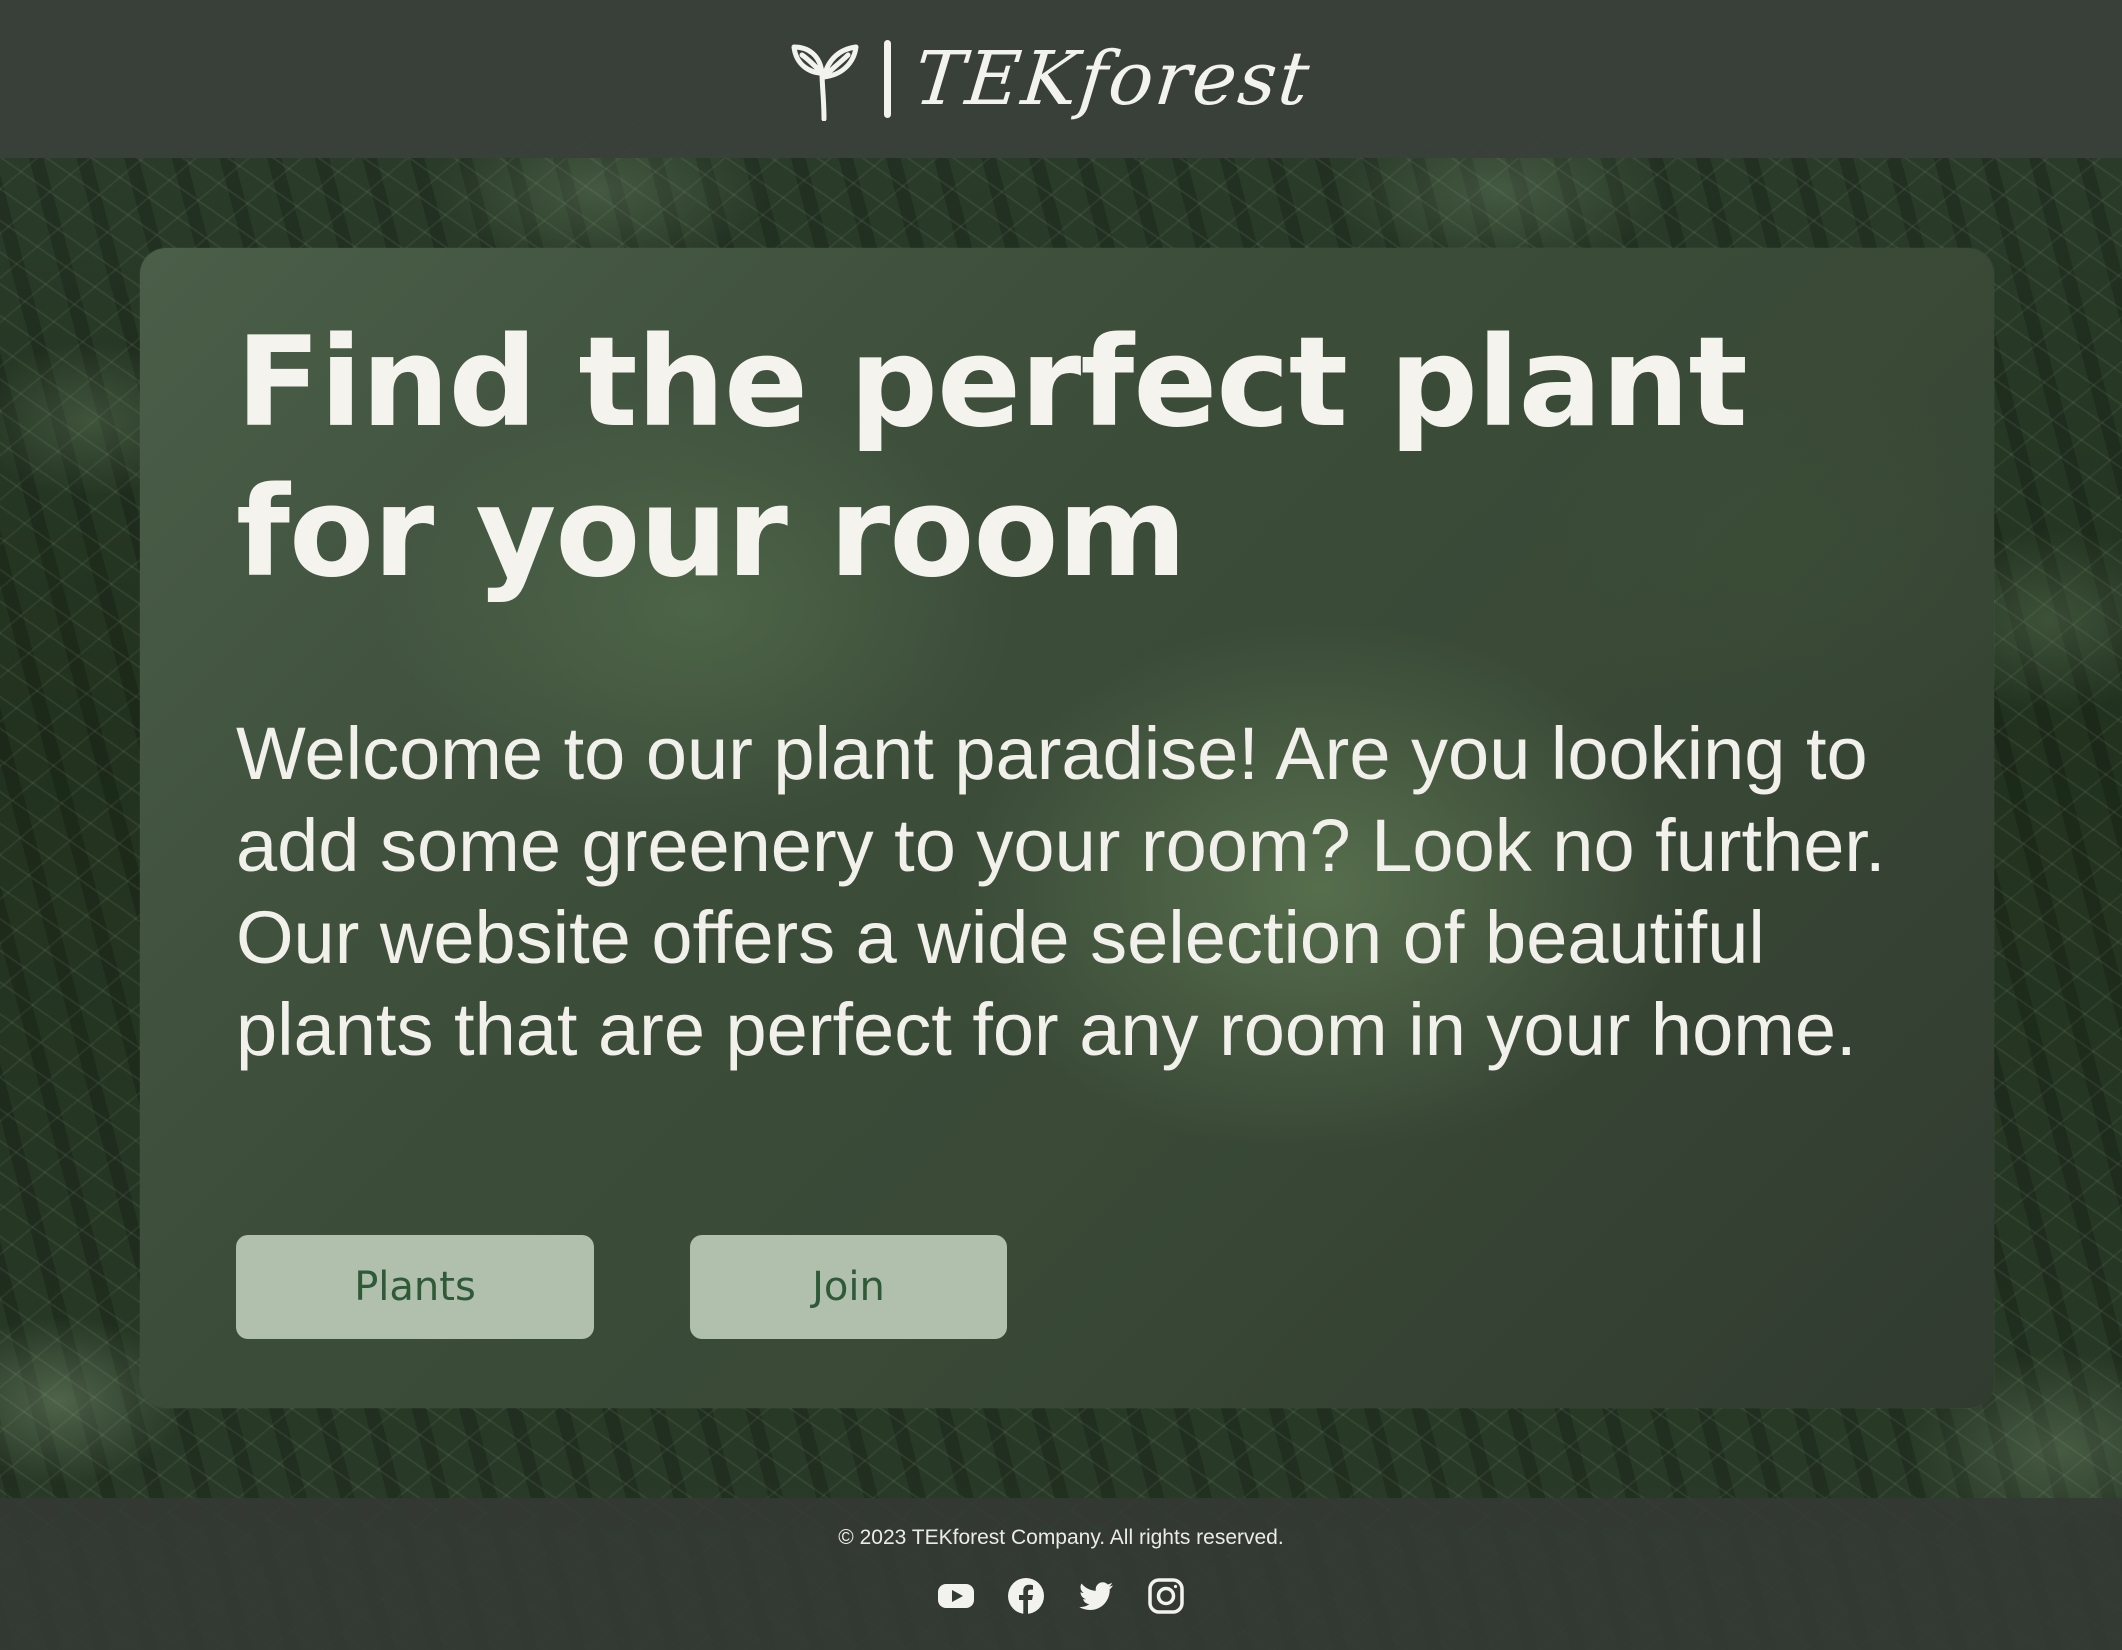 The width and height of the screenshot is (2122, 1650). I want to click on youtube-link, so click(956, 1596).